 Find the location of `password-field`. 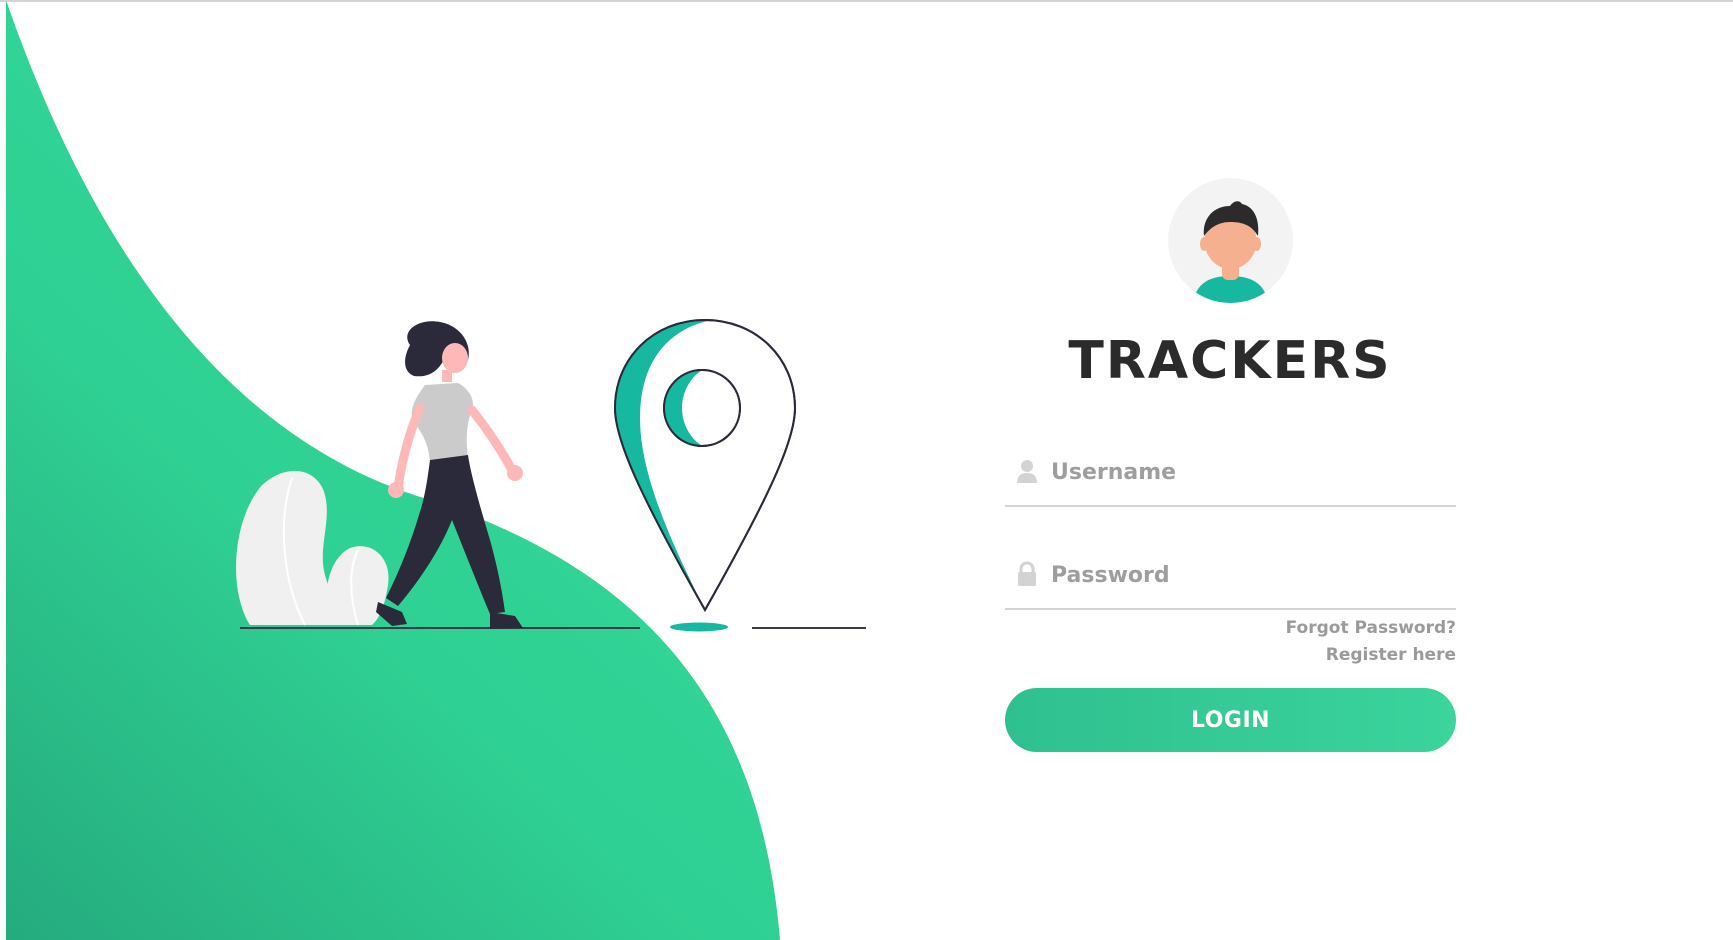

password-field is located at coordinates (1230, 579).